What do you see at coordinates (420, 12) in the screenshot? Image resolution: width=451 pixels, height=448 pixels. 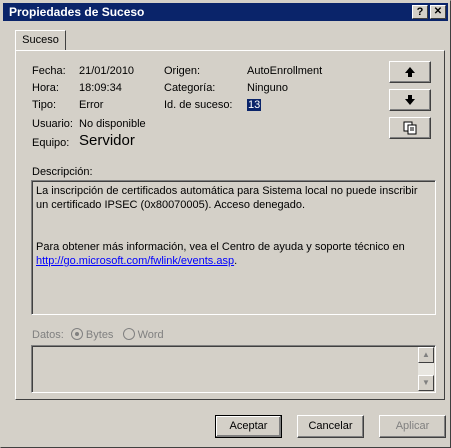 I see `help-button: ?` at bounding box center [420, 12].